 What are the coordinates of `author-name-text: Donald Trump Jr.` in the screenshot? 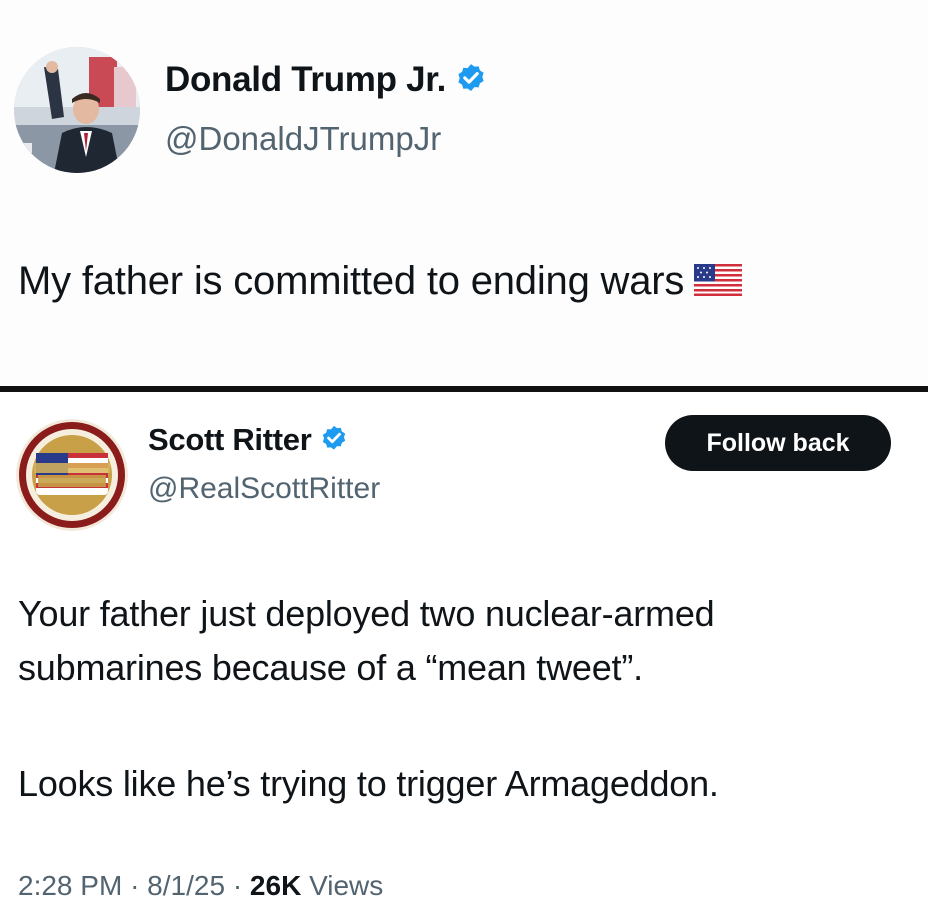 It's located at (306, 79).